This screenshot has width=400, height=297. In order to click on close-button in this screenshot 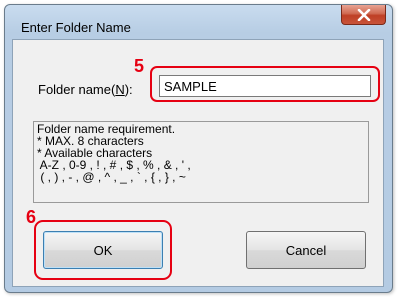, I will do `click(363, 15)`.